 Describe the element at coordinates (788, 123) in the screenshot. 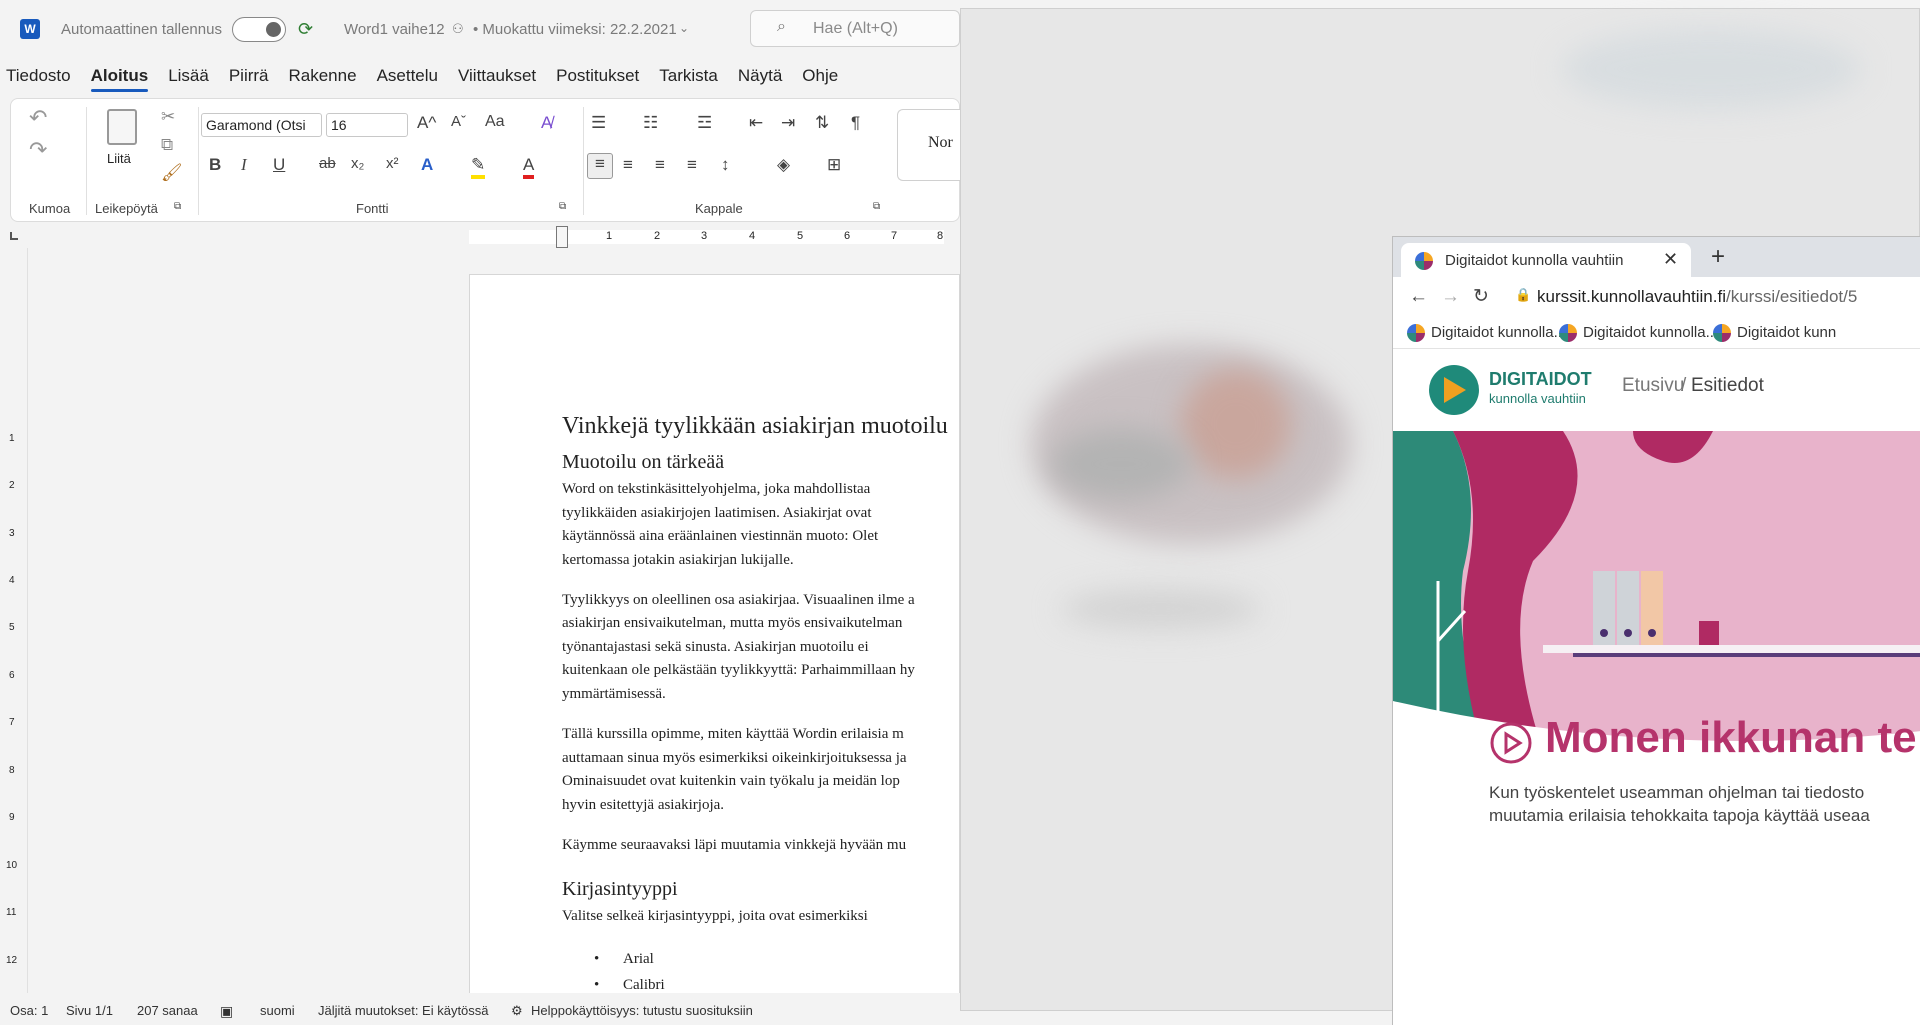

I see `increase-indent-icon: ⇥` at that location.